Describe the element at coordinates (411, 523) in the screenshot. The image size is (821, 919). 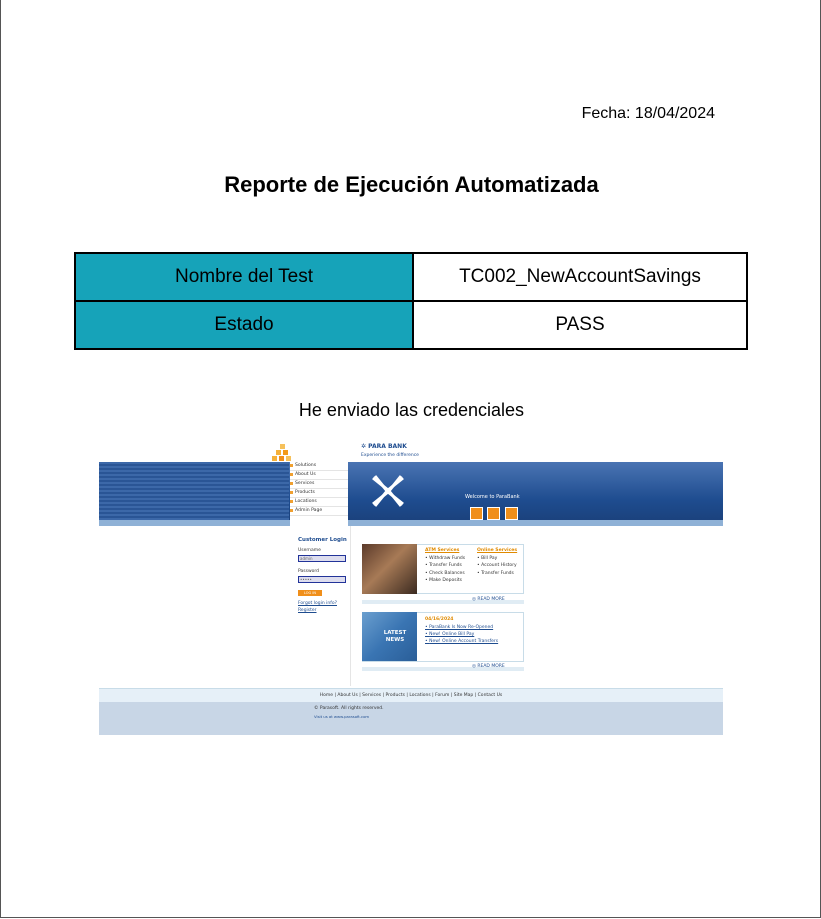
I see `header-underline` at that location.